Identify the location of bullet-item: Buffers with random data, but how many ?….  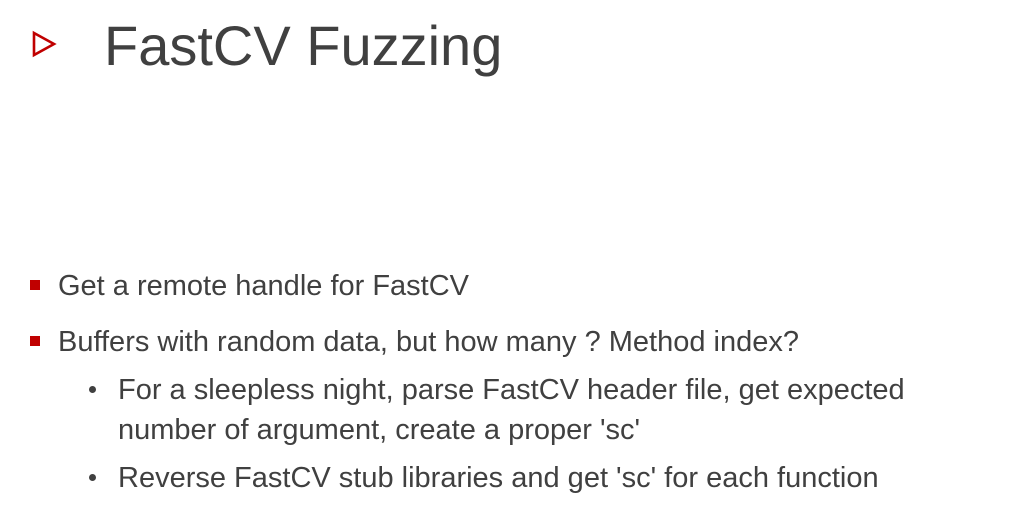
(415, 342).